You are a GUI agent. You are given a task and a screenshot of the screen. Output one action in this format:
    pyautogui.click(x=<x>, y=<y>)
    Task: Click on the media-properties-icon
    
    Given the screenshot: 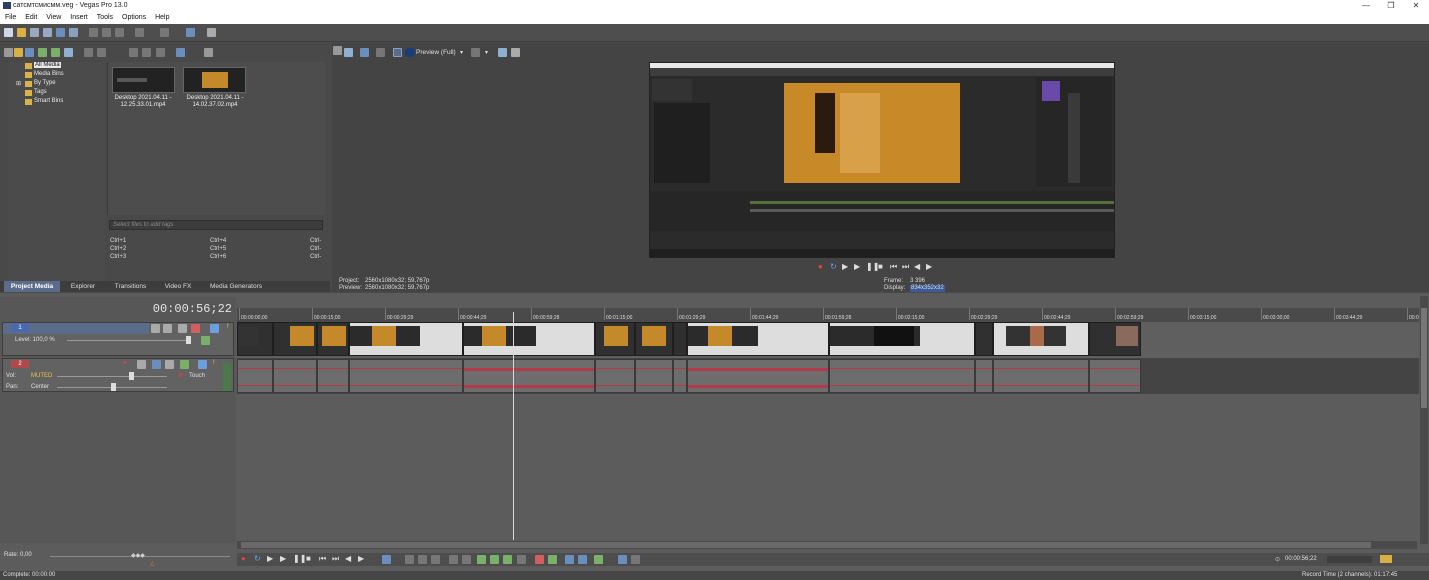 What is the action you would take?
    pyautogui.click(x=68, y=52)
    